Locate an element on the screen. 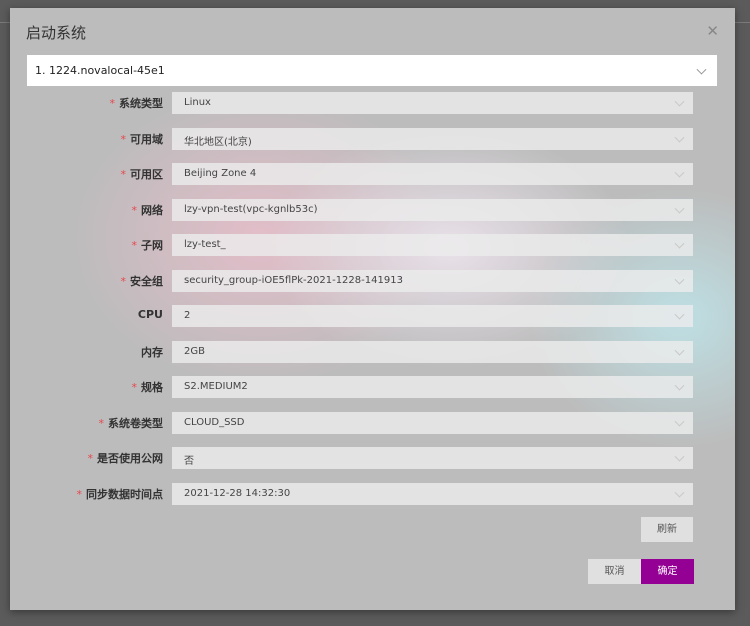 The width and height of the screenshot is (750, 626). field-value: Beijing Zone 4 is located at coordinates (220, 173).